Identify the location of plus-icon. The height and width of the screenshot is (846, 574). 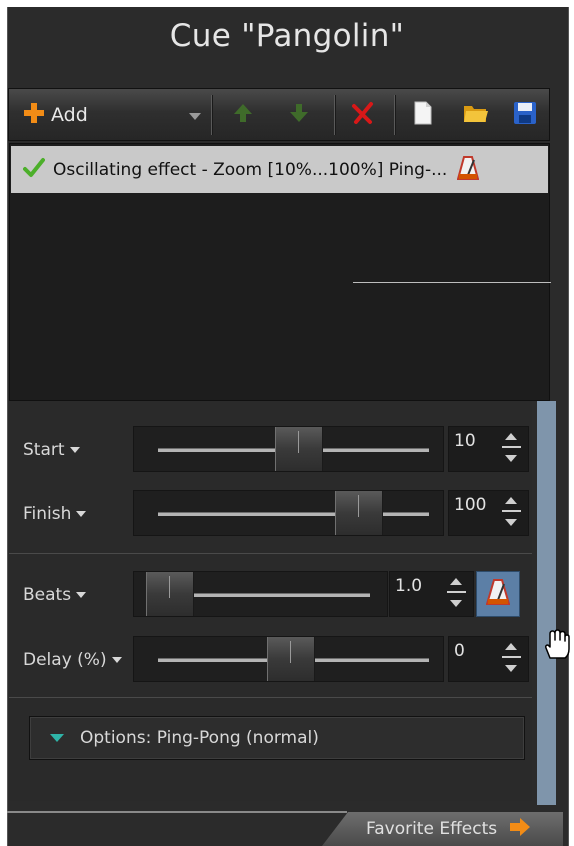
(34, 115).